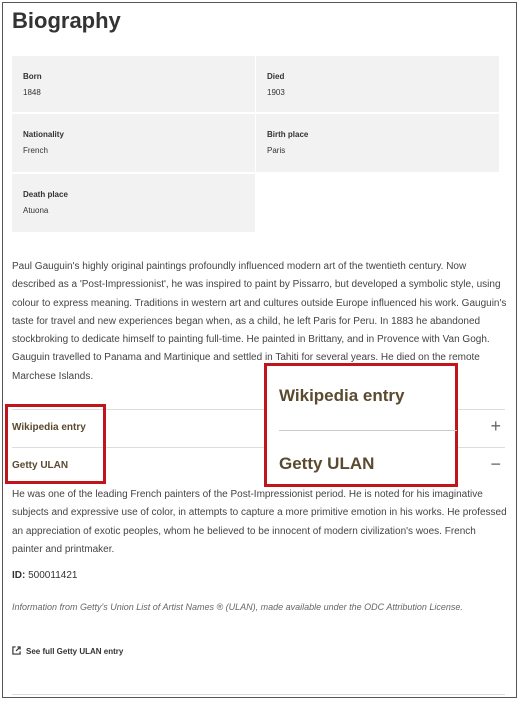  Describe the element at coordinates (133, 84) in the screenshot. I see `fact-born: Born 1848` at that location.